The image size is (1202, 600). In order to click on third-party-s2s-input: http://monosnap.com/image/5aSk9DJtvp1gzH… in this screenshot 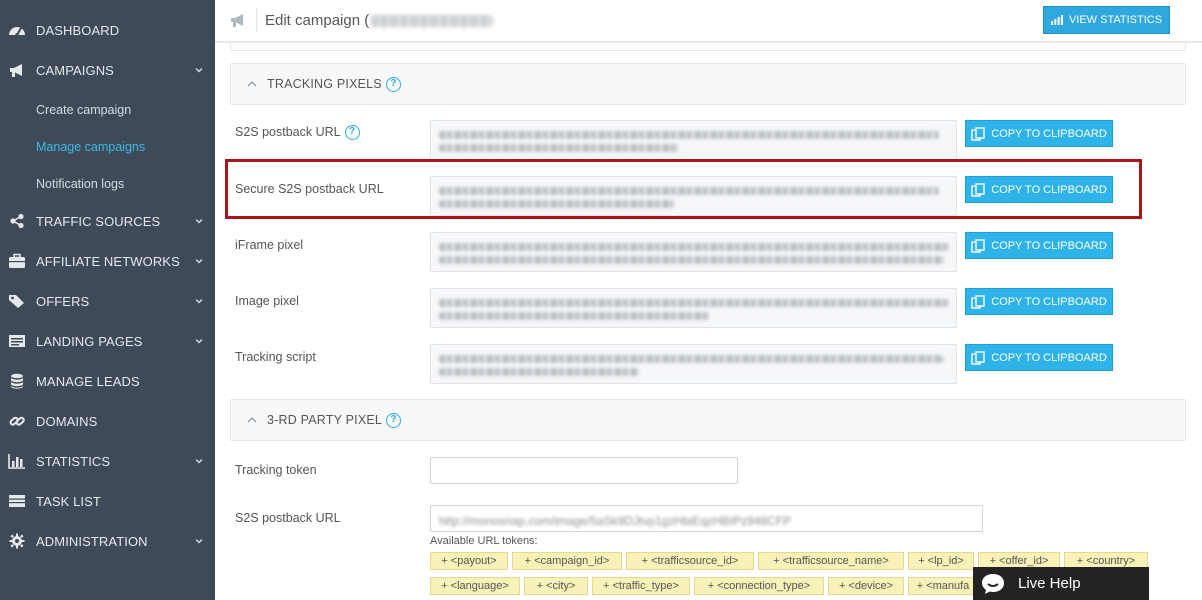, I will do `click(706, 518)`.